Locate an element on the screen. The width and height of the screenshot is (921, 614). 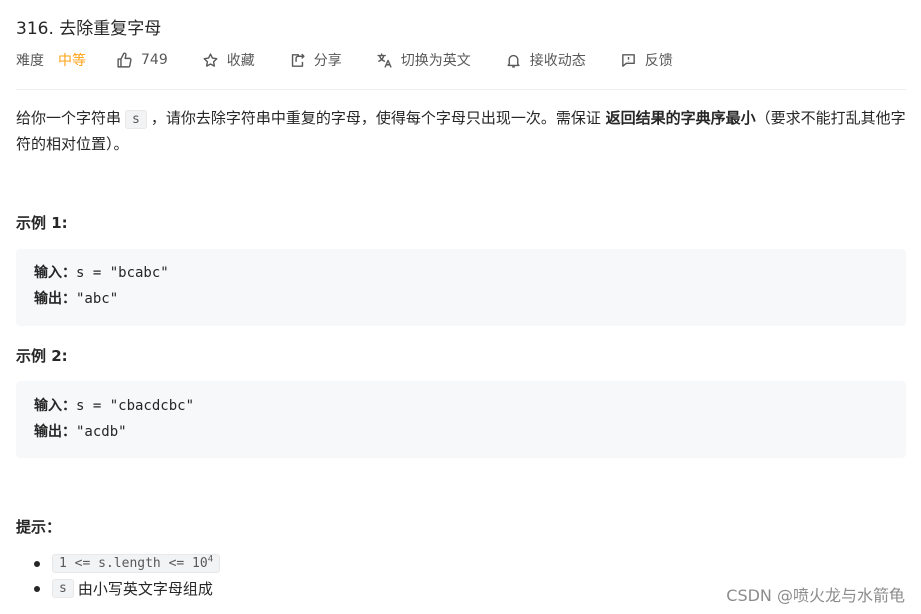
like-count: 749 is located at coordinates (154, 60).